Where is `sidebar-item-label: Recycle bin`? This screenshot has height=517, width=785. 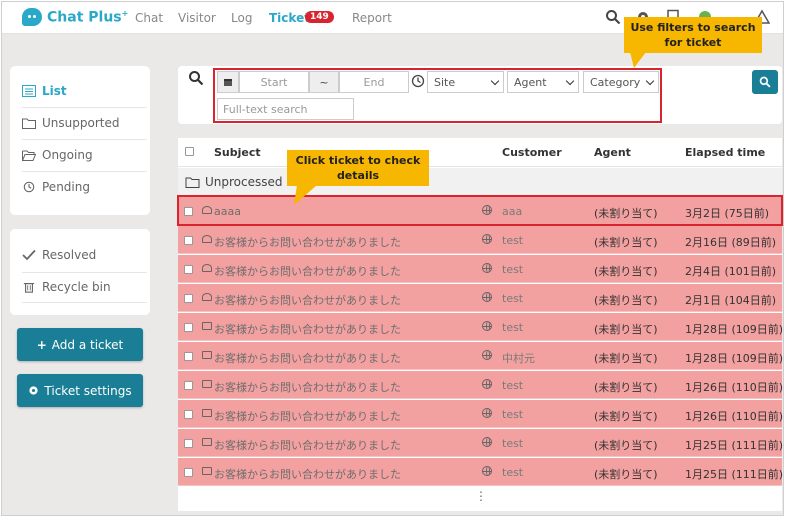
sidebar-item-label: Recycle bin is located at coordinates (76, 287).